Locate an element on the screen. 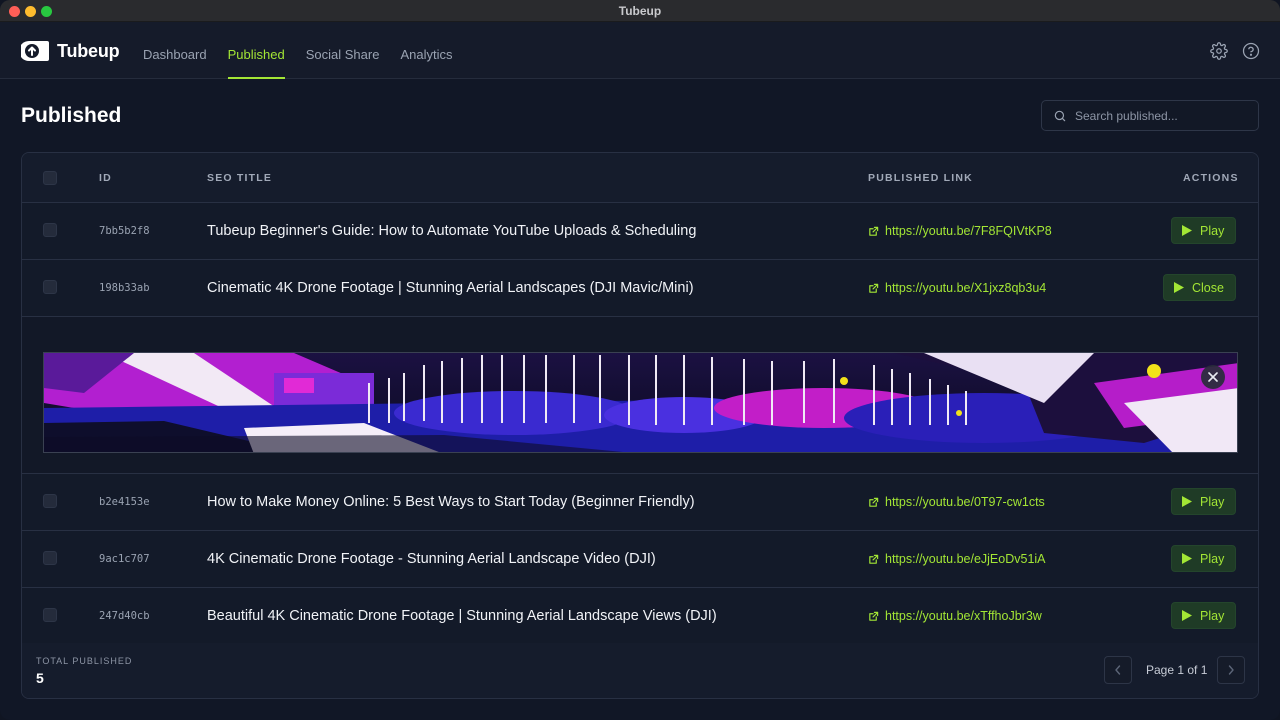 The height and width of the screenshot is (720, 1280). published-link: https://youtu.be/xTffhoJbr3w is located at coordinates (955, 616).